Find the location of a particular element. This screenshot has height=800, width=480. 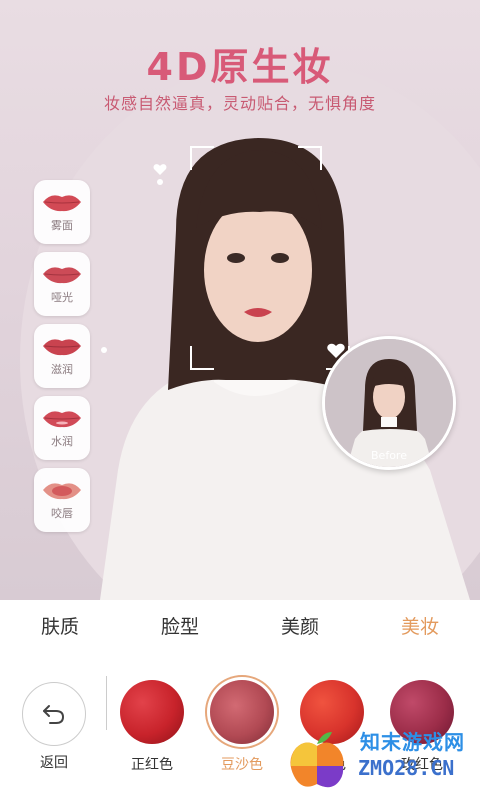

swatch-bean-paste: 豆沙色 is located at coordinates (242, 727).